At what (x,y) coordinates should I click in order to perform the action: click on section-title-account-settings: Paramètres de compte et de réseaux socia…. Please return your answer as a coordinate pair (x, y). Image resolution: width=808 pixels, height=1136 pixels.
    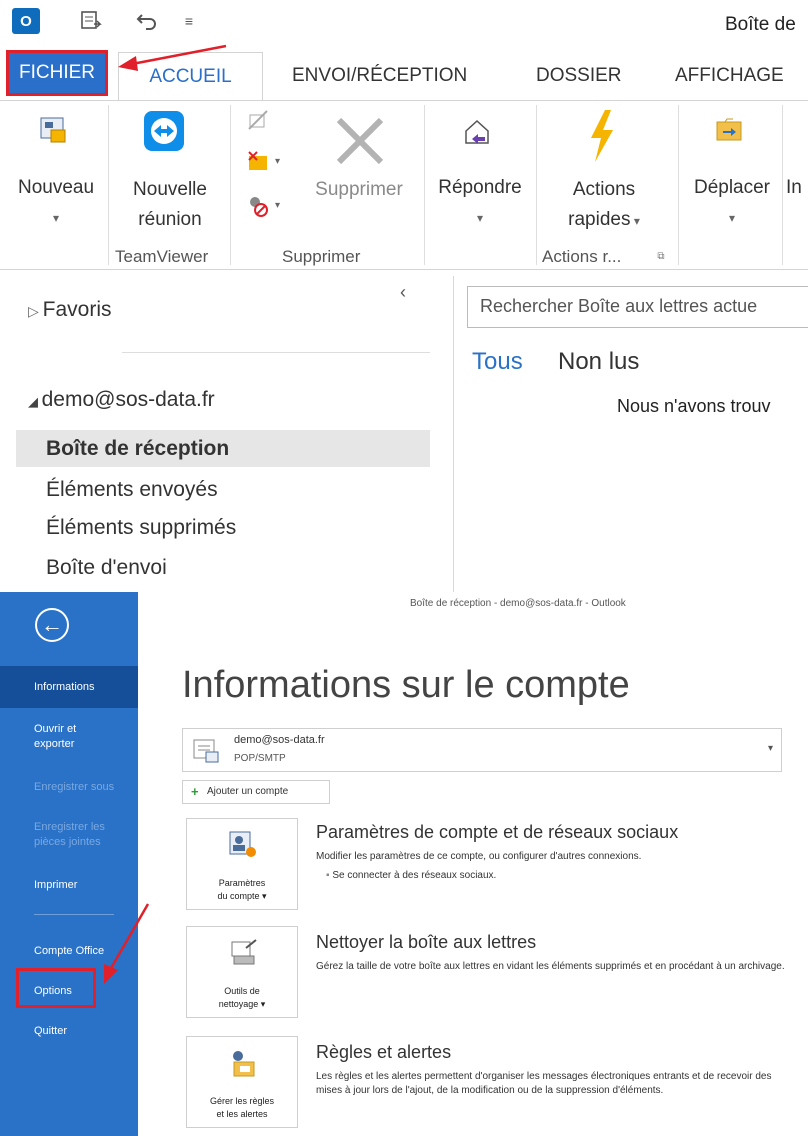
    Looking at the image, I should click on (497, 832).